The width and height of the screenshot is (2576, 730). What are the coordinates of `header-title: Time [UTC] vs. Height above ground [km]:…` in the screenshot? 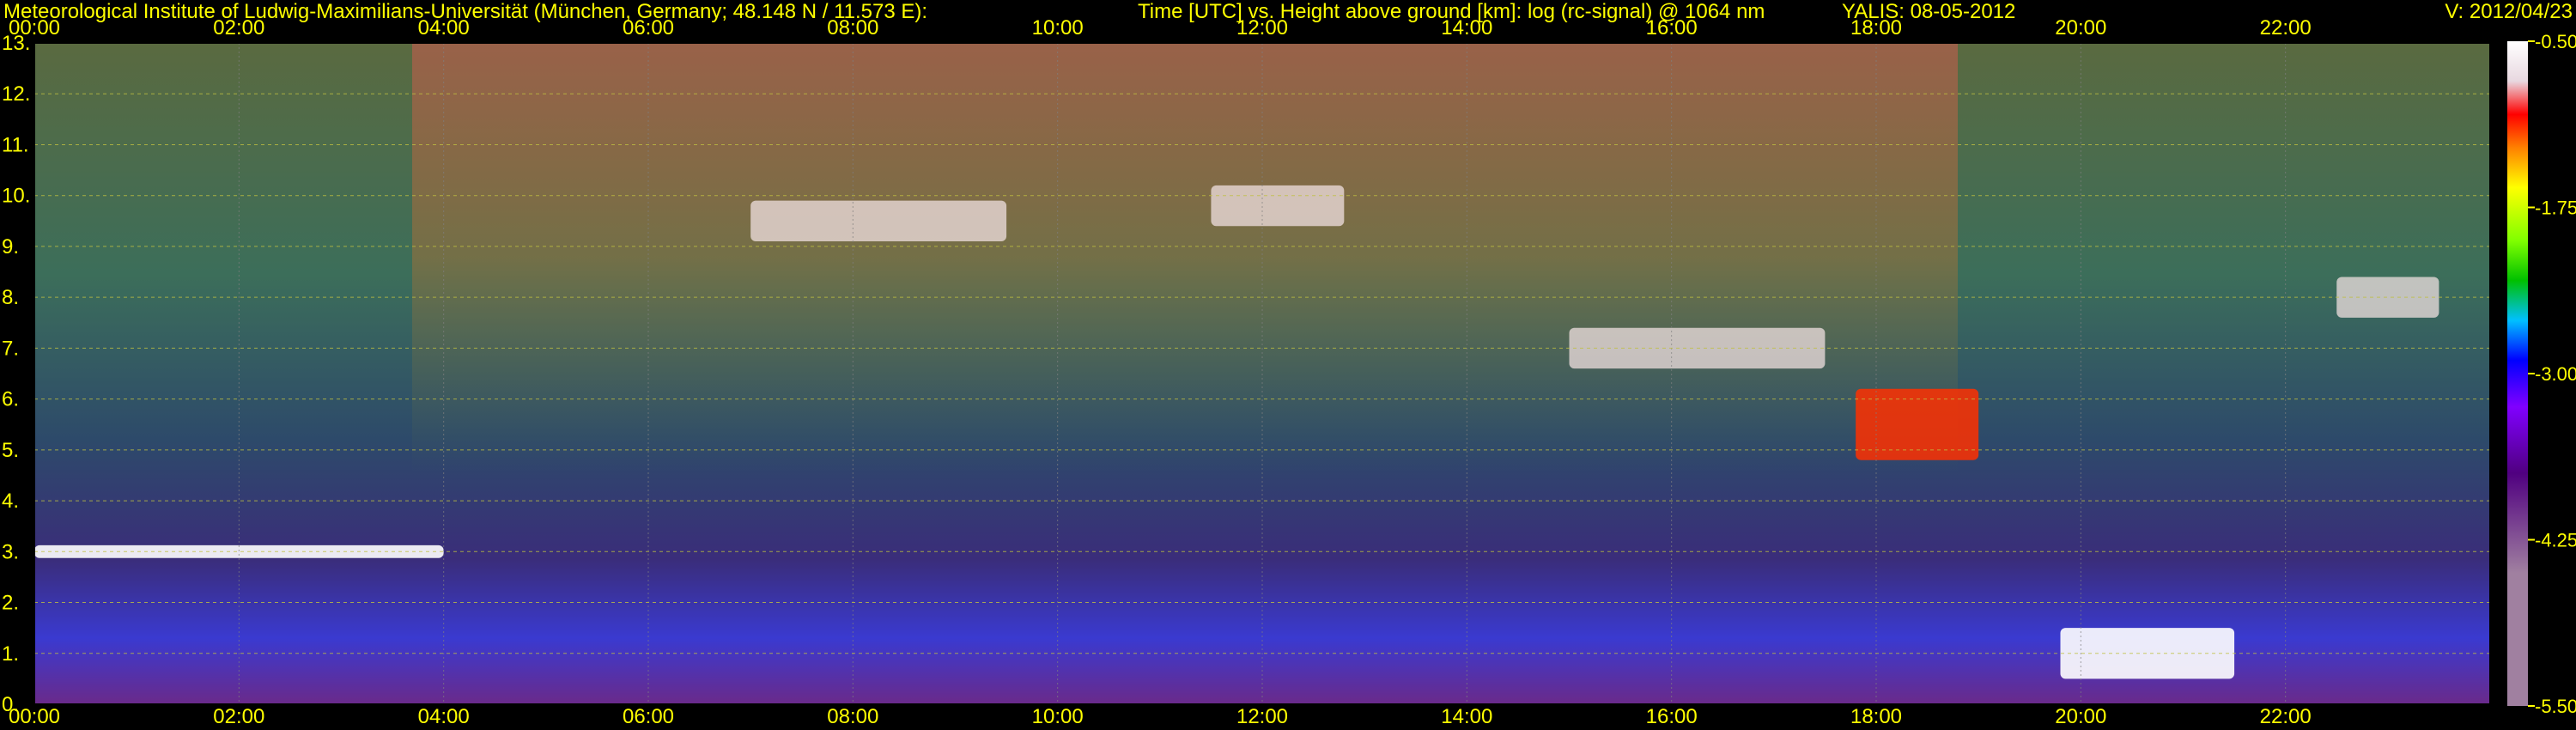 It's located at (1451, 11).